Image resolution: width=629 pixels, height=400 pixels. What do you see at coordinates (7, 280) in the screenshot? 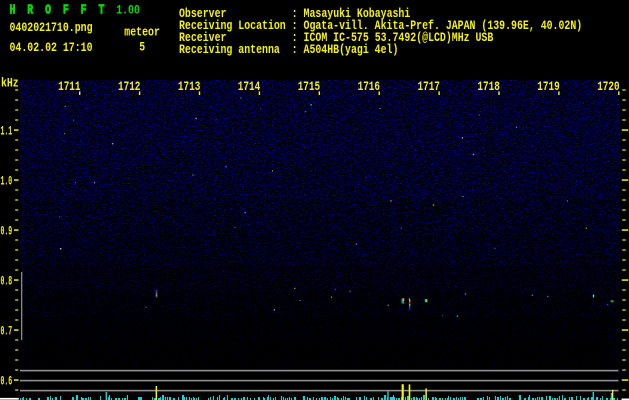
I see `svg-text: 0.8` at bounding box center [7, 280].